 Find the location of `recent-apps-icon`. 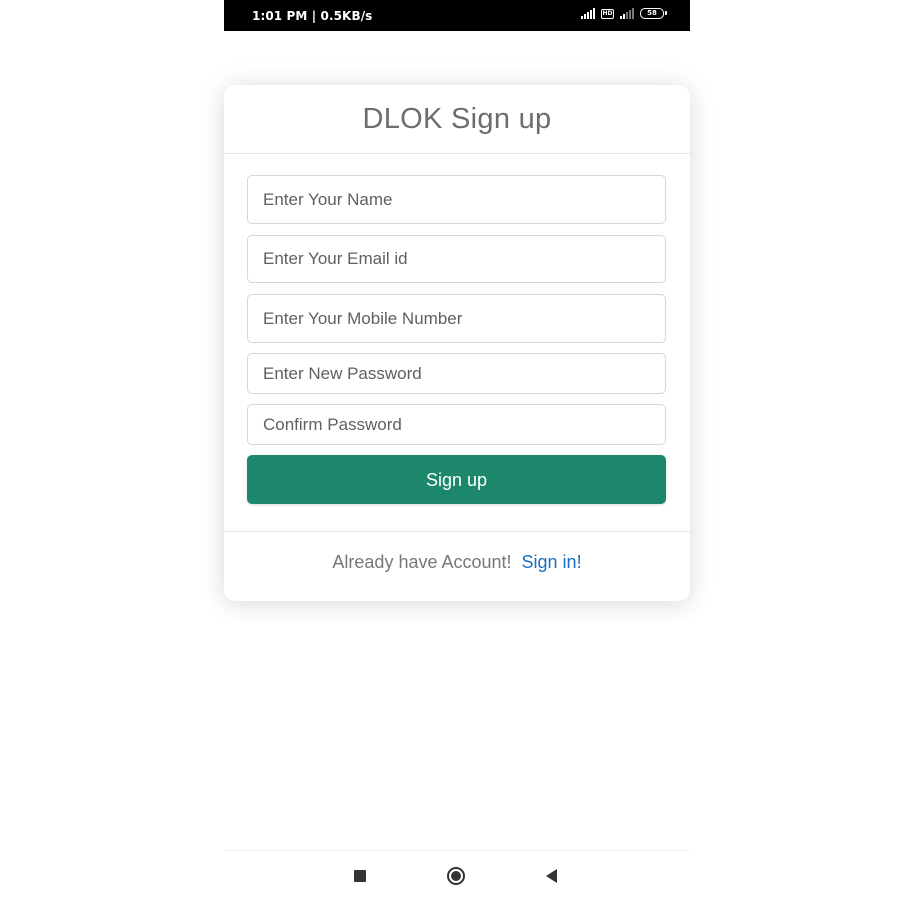

recent-apps-icon is located at coordinates (360, 876).